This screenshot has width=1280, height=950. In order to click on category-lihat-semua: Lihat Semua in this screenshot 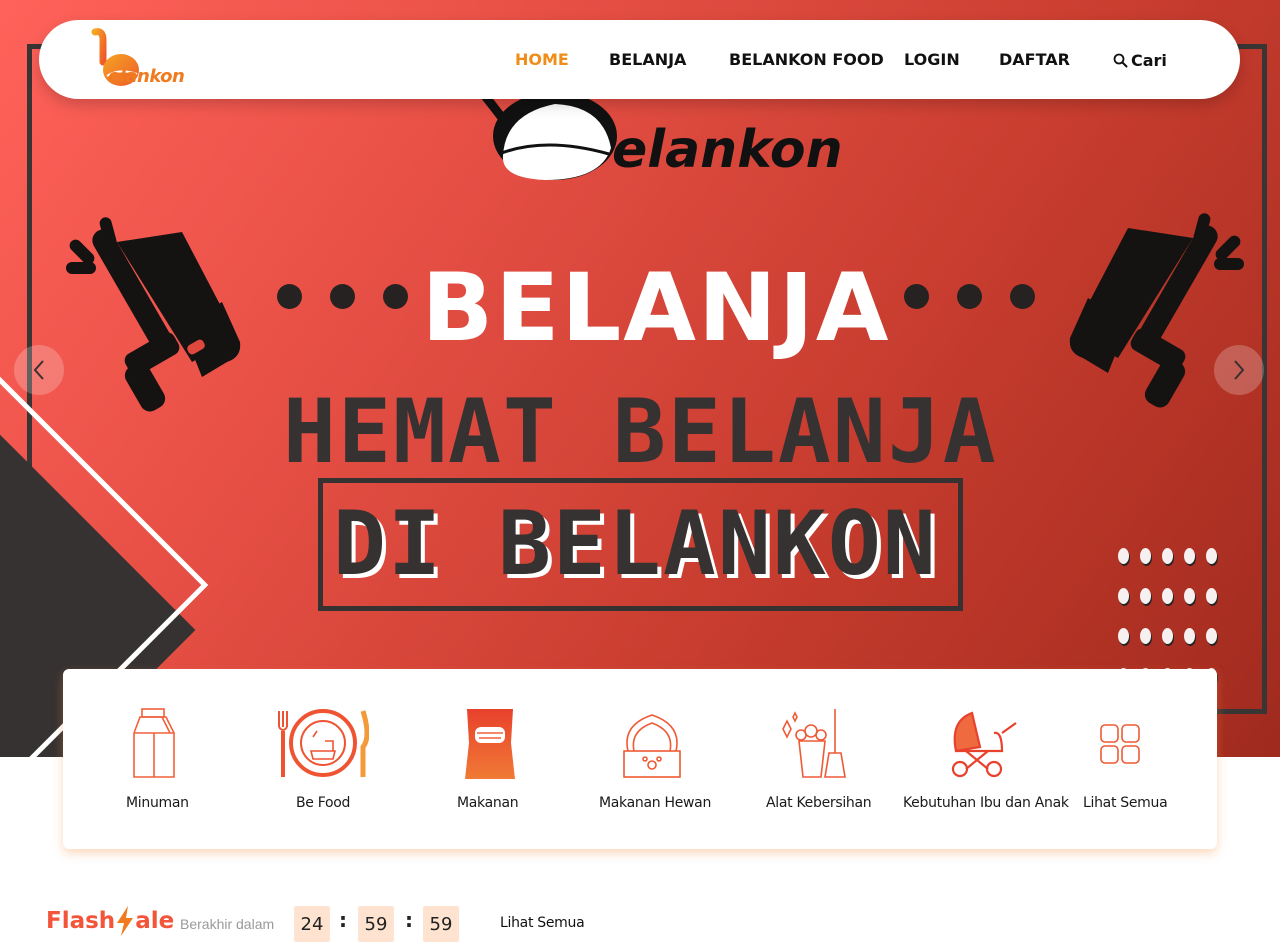, I will do `click(1124, 759)`.